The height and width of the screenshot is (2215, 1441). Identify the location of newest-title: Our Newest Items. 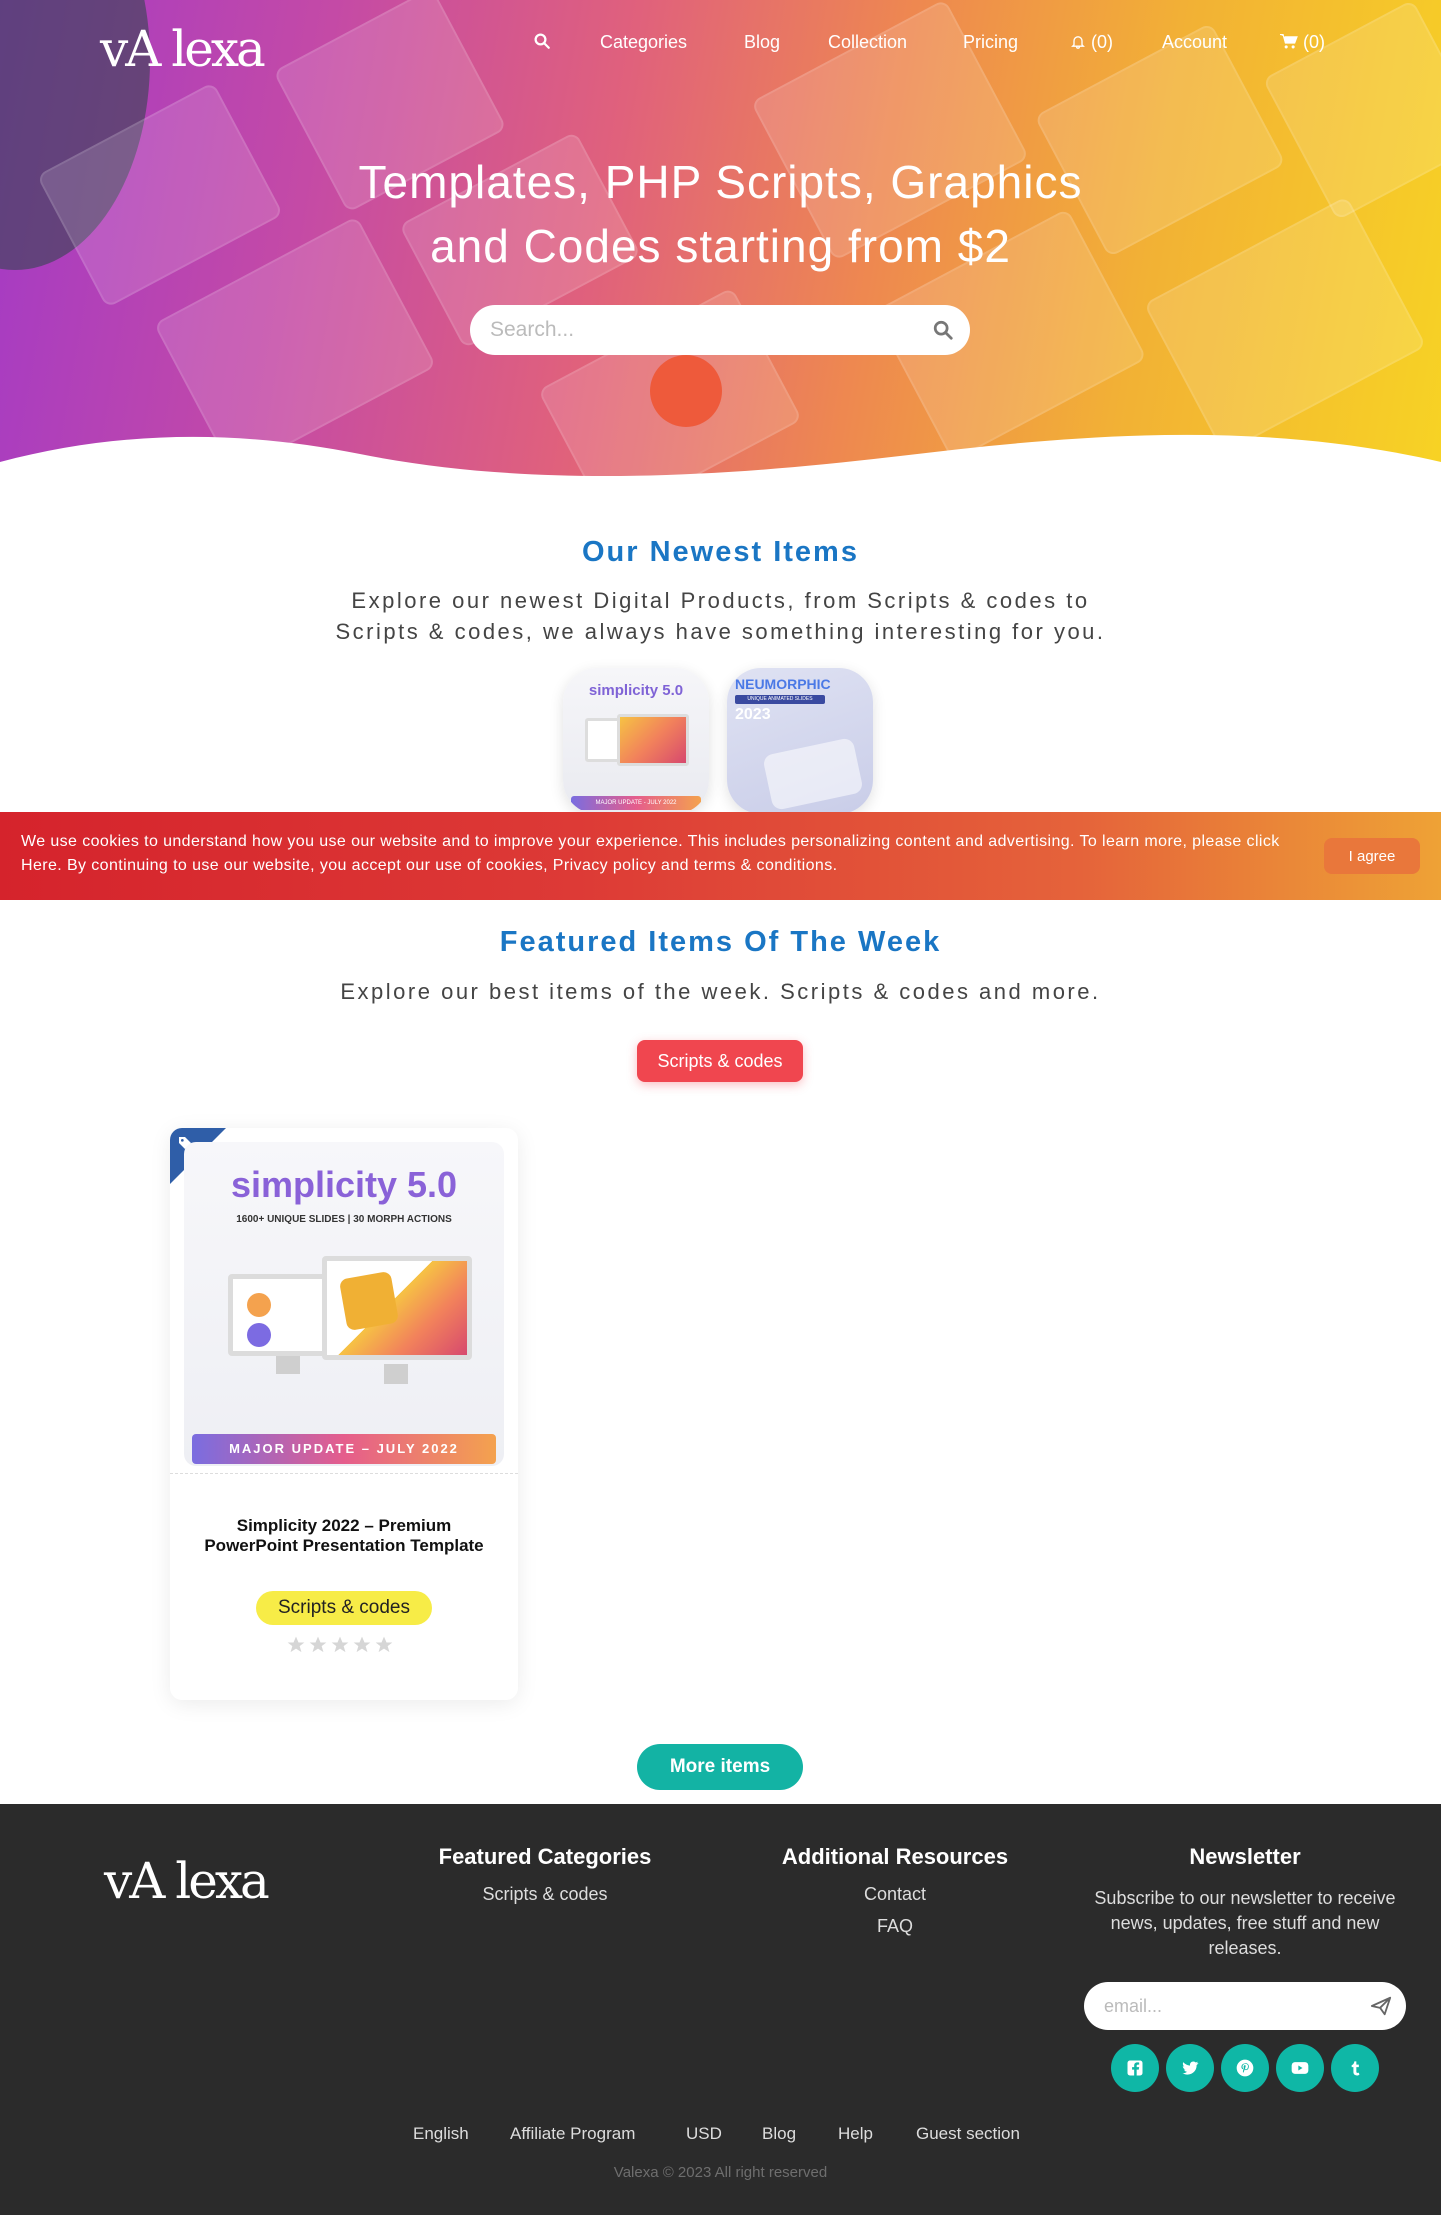
(720, 552).